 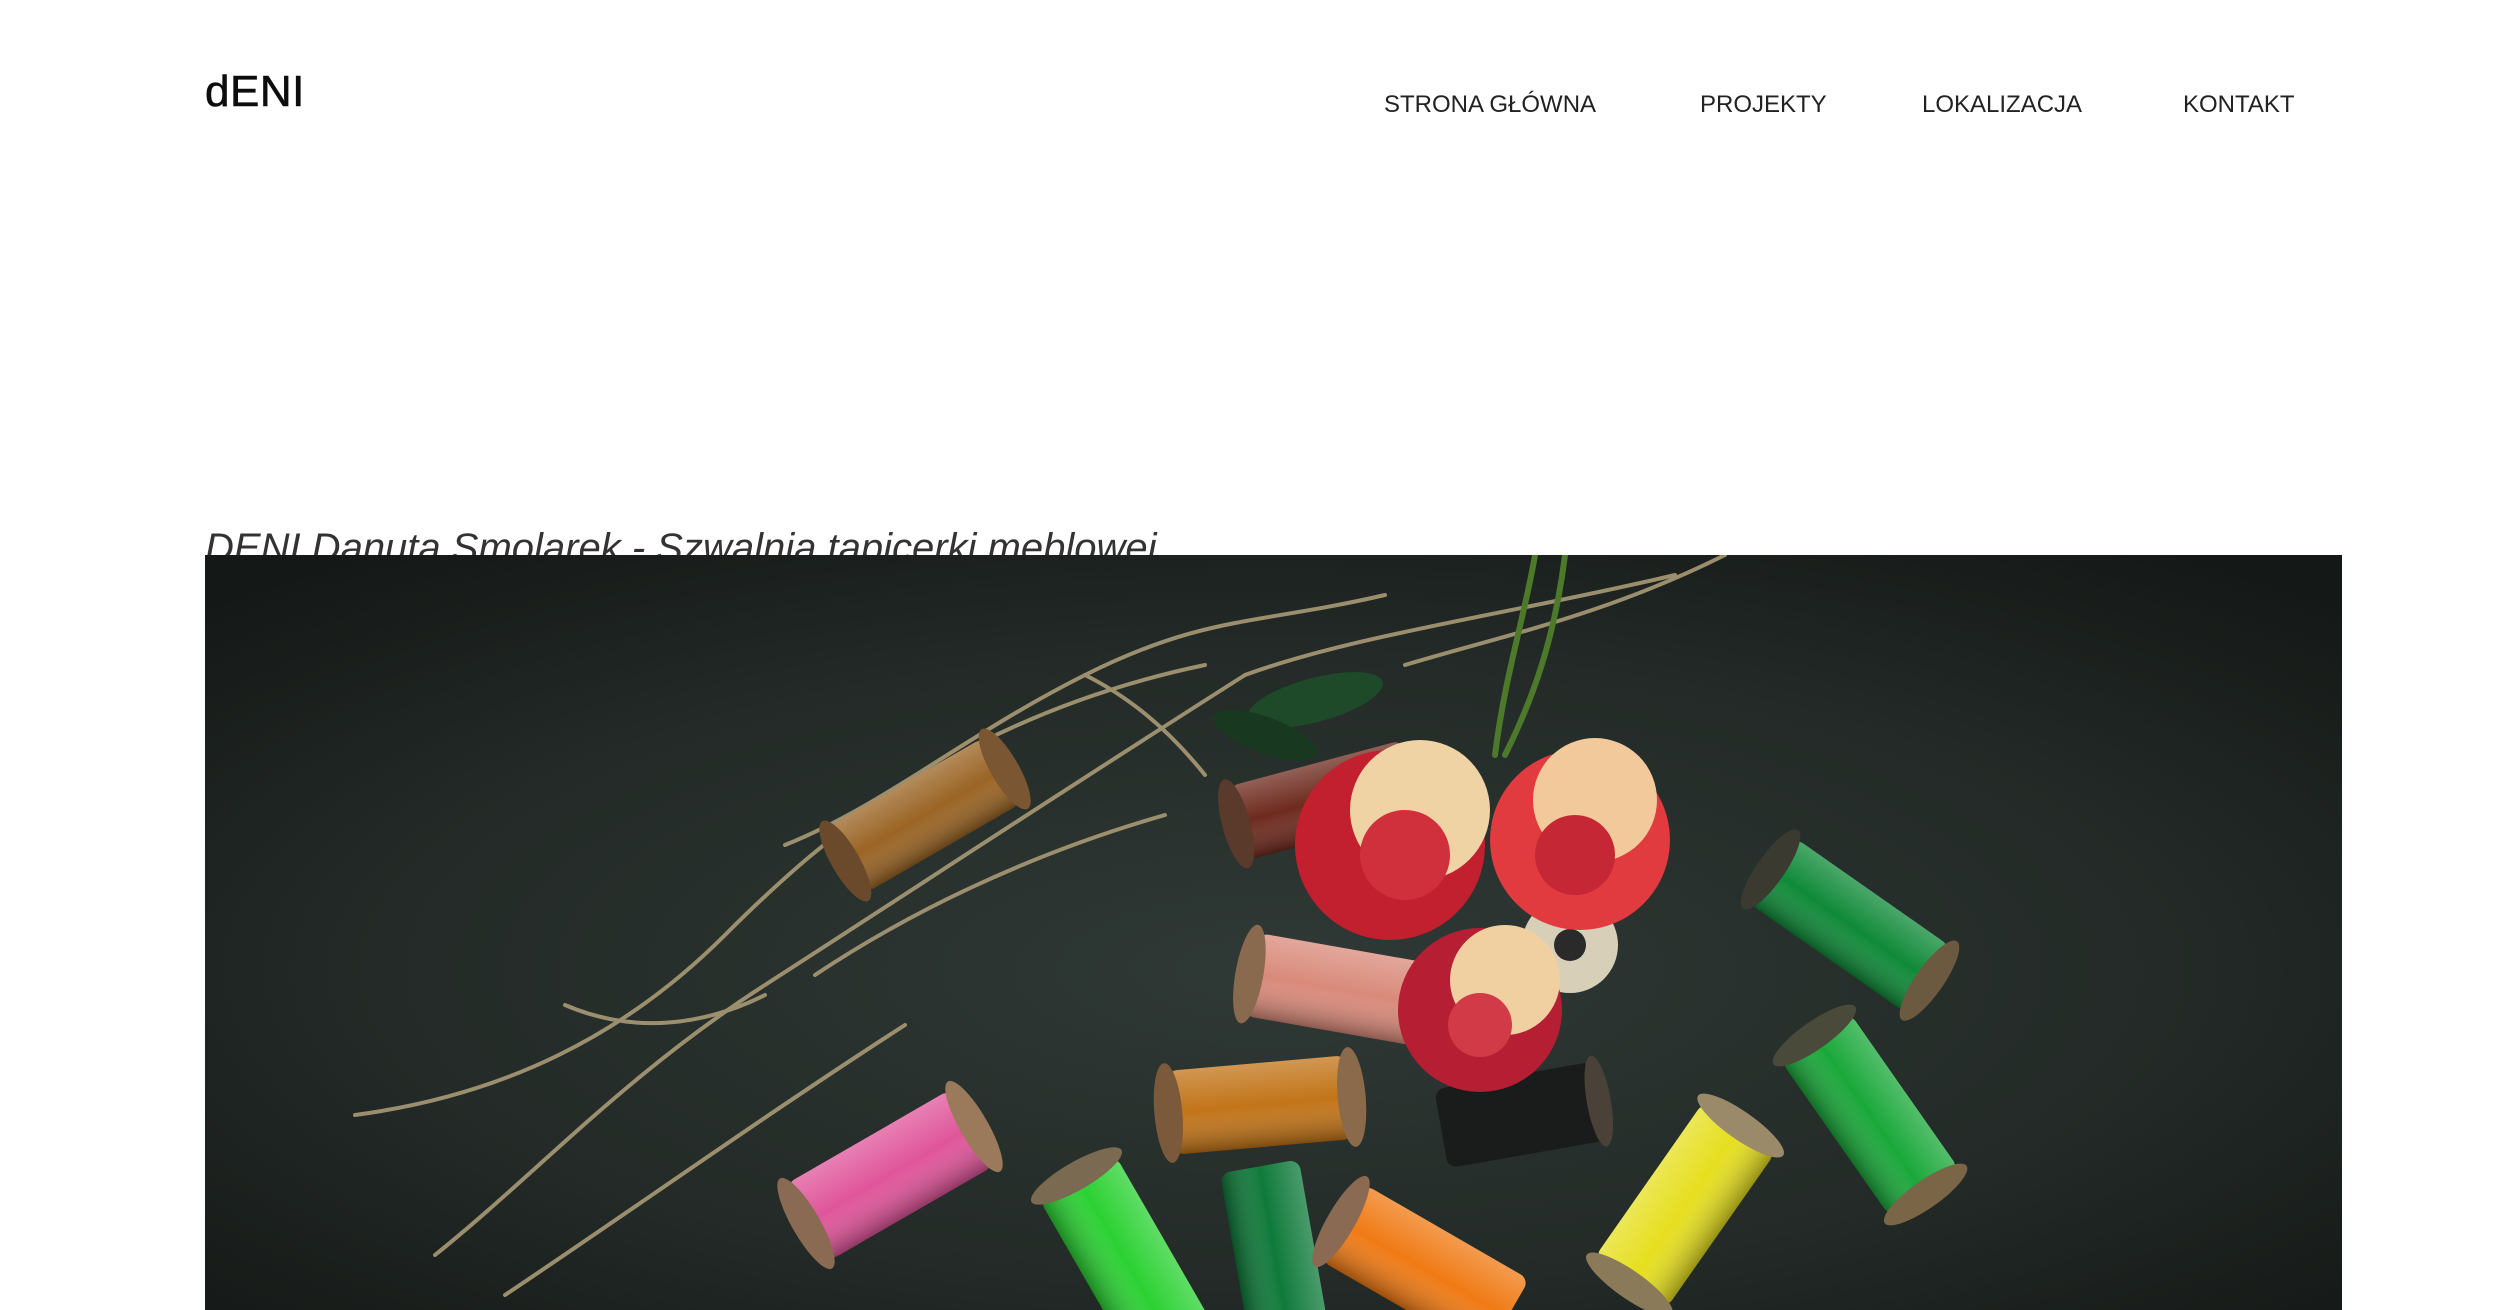 What do you see at coordinates (1490, 105) in the screenshot?
I see `nav-link-home: STRONA GŁÓWNA` at bounding box center [1490, 105].